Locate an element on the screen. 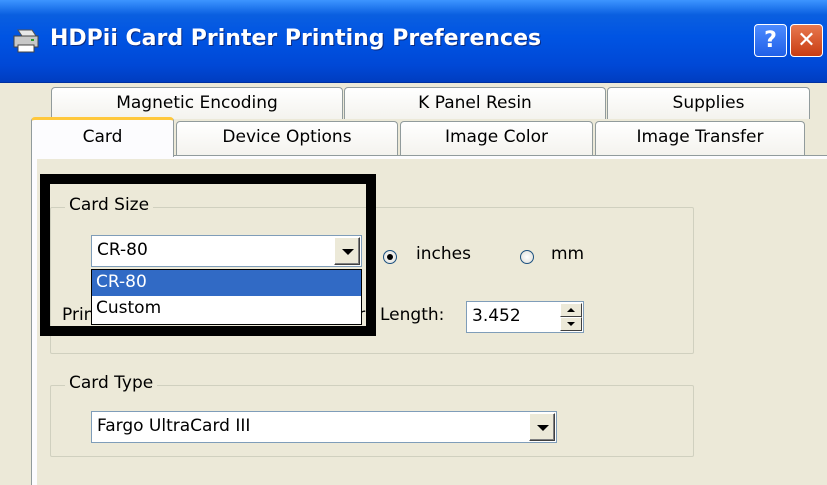 The image size is (827, 485). printer-icon is located at coordinates (26, 41).